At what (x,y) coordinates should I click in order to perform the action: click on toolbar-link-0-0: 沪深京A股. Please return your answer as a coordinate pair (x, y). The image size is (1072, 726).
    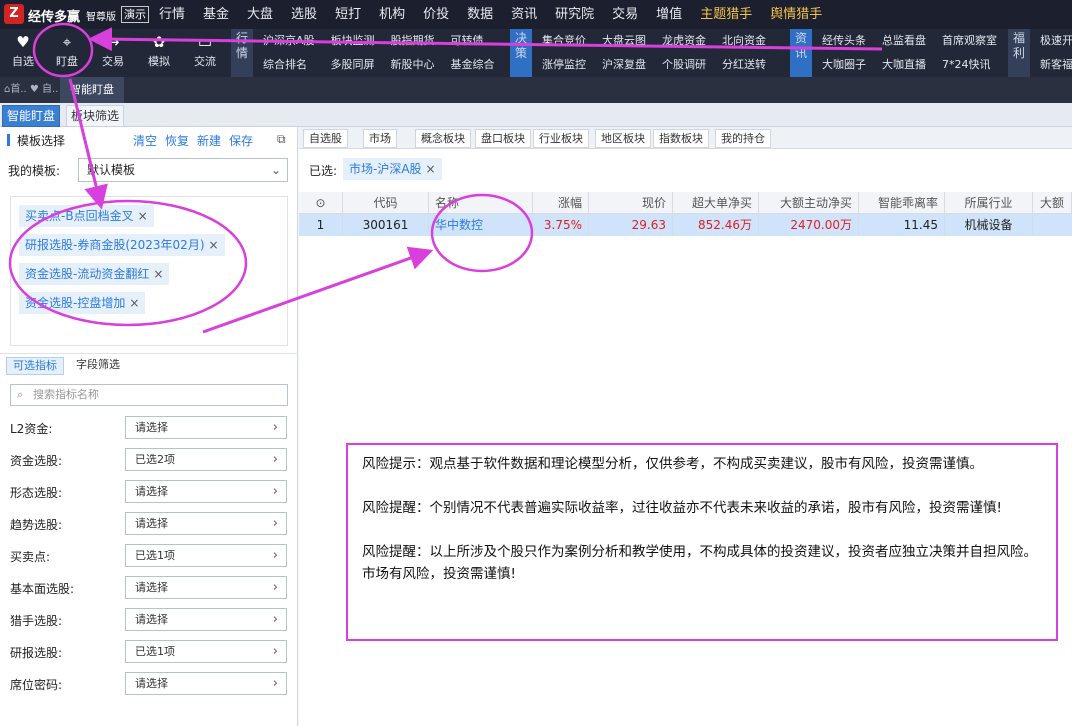
    Looking at the image, I should click on (289, 41).